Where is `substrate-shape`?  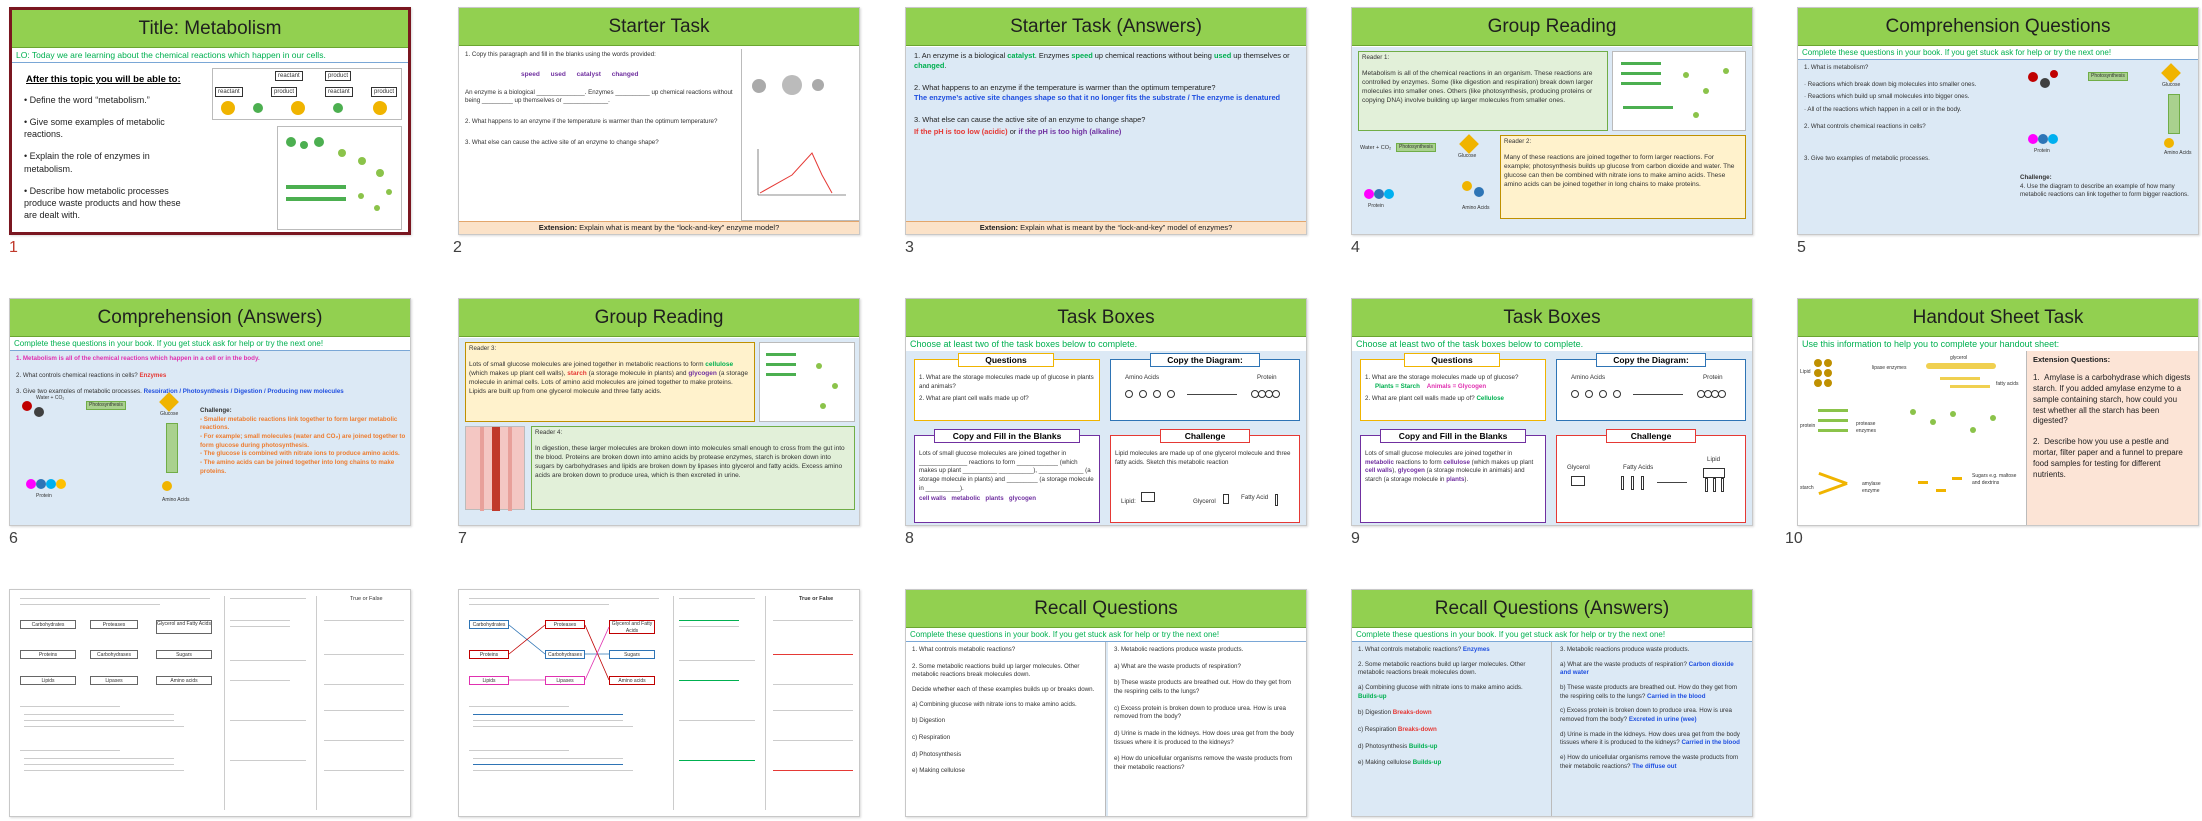
substrate-shape is located at coordinates (338, 108).